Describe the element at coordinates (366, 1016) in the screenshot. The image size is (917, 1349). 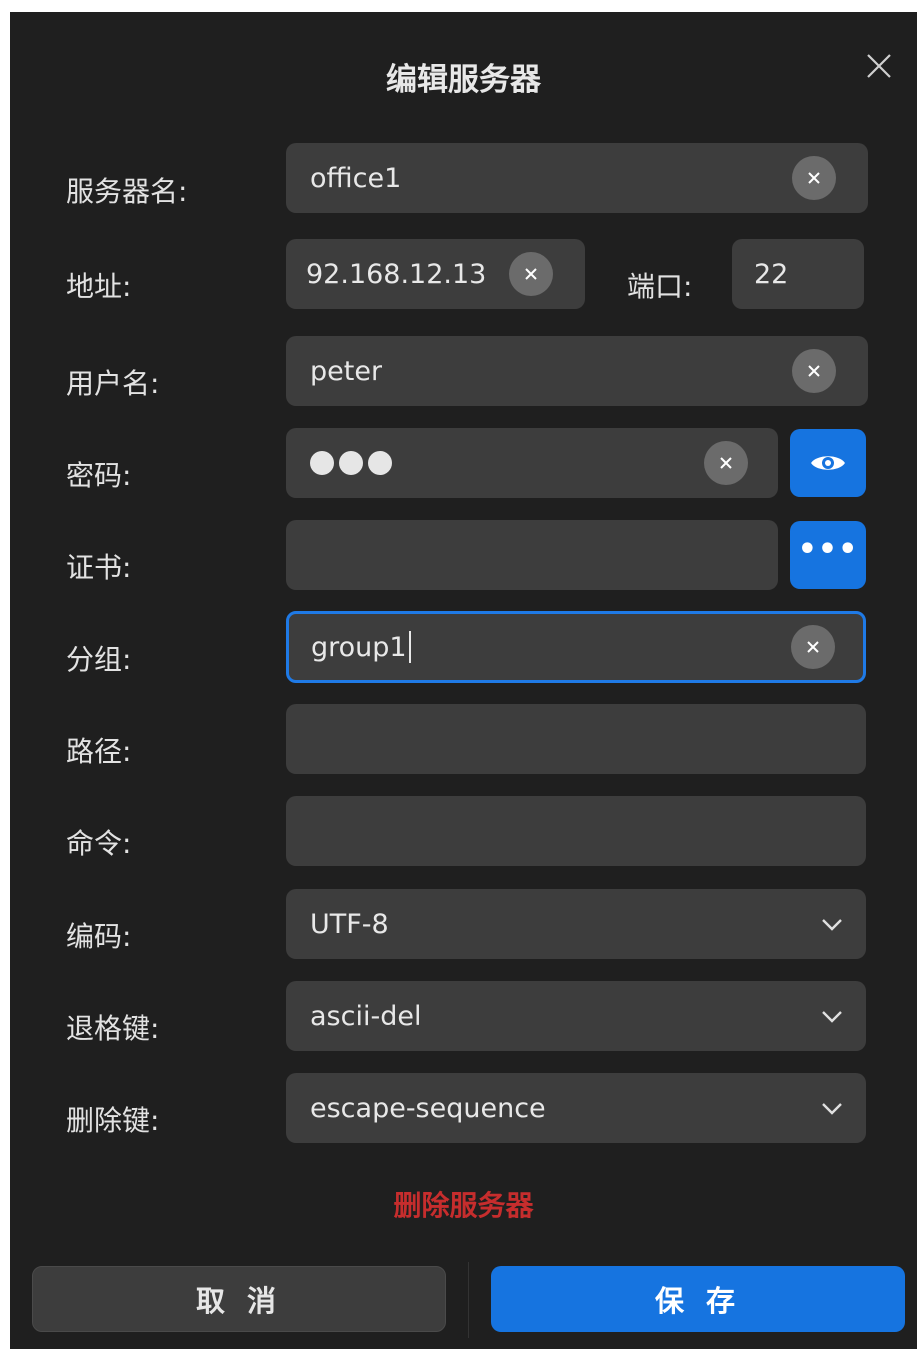
I see `backspace-value: ascii-del` at that location.